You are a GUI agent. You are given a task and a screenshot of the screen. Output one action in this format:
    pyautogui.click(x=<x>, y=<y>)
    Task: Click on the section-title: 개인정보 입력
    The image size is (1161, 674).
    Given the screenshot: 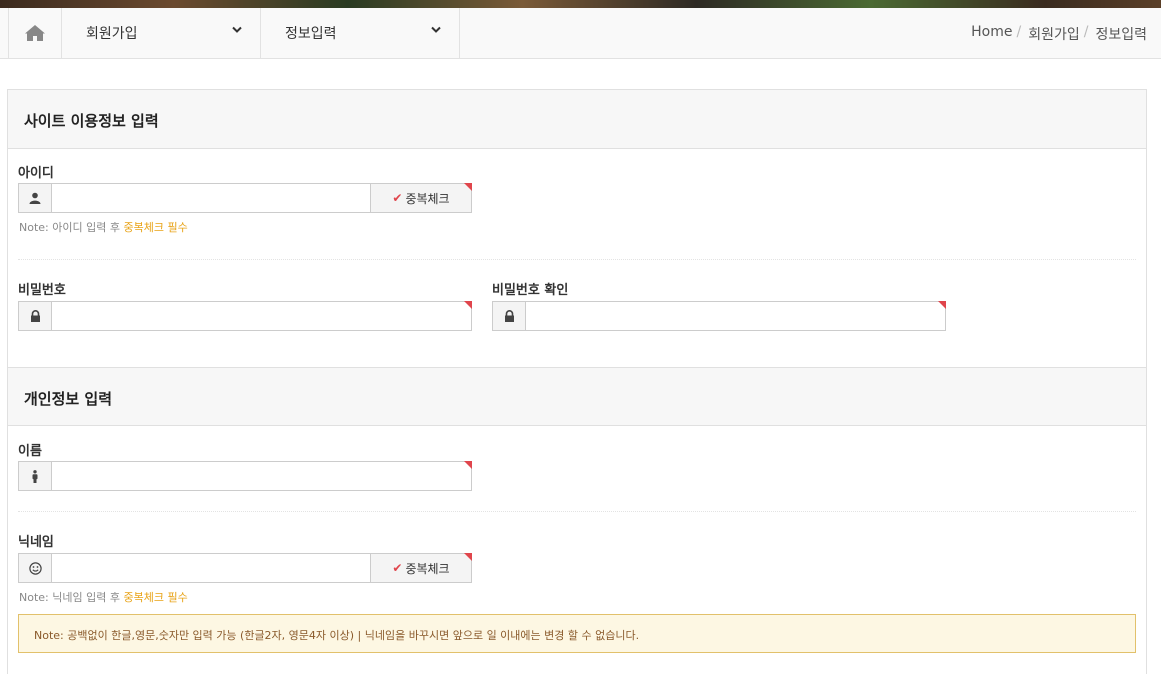 What is the action you would take?
    pyautogui.click(x=68, y=399)
    